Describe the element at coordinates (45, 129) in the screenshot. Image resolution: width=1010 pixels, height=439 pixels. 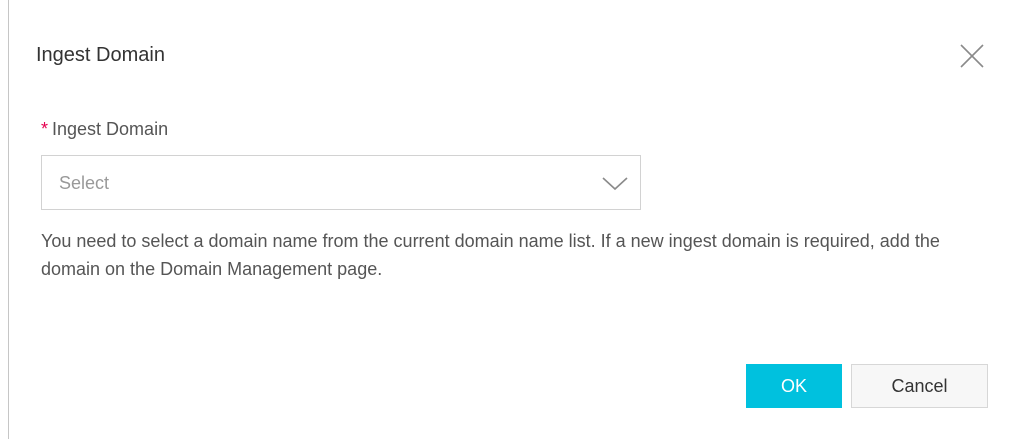
I see `required-mark: *` at that location.